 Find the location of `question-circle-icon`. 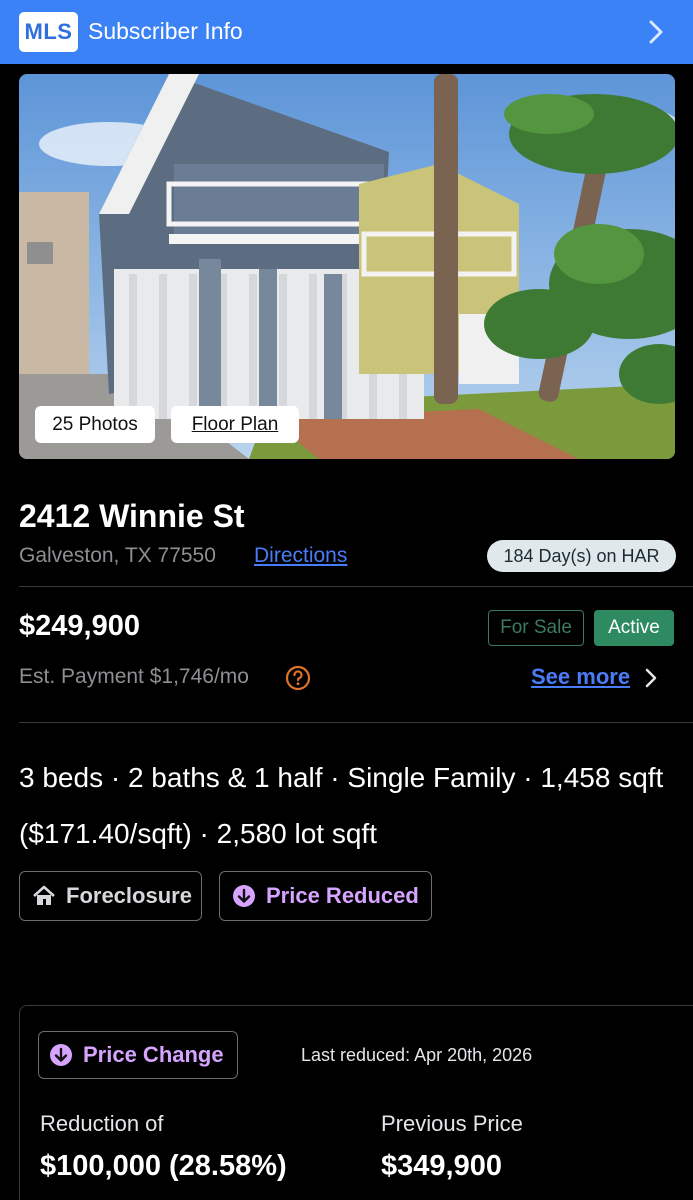

question-circle-icon is located at coordinates (298, 678).